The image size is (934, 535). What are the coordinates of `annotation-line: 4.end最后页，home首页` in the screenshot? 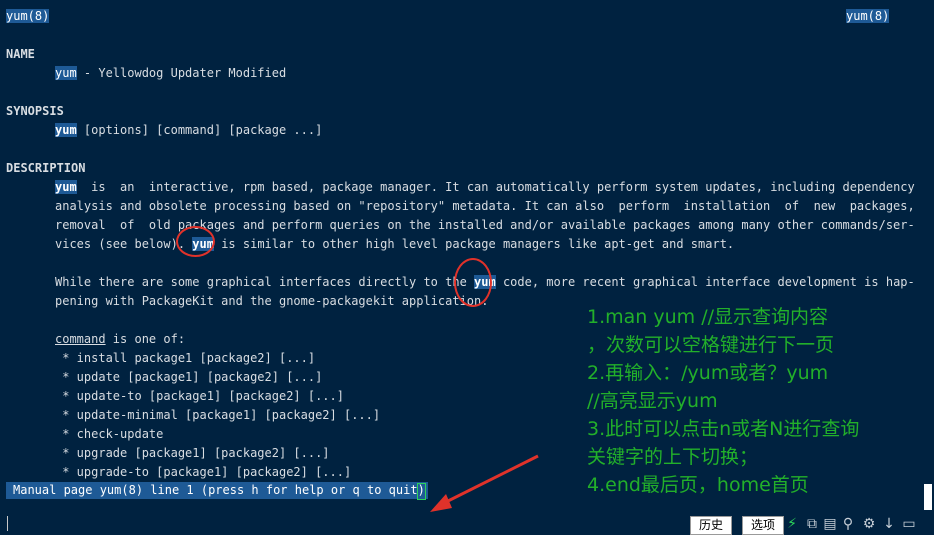 It's located at (698, 485).